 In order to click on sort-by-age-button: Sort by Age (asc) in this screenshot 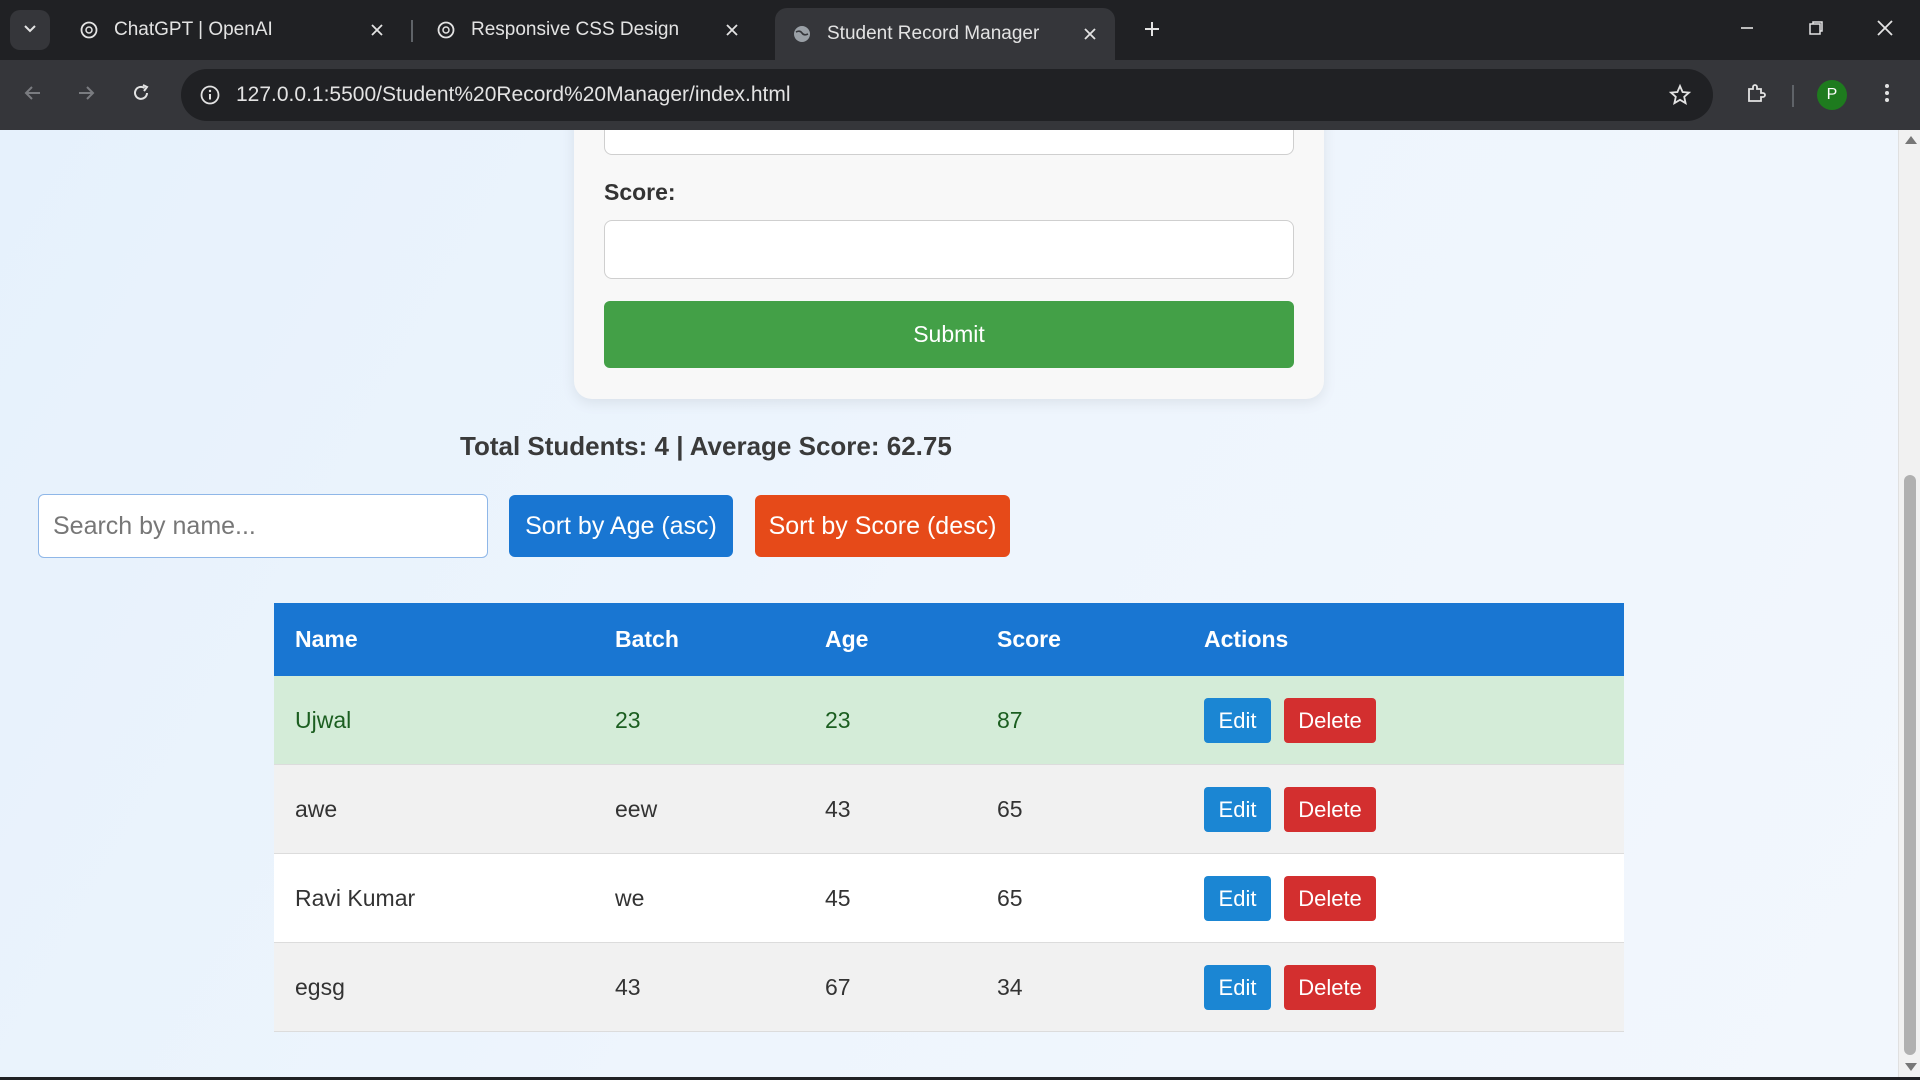, I will do `click(621, 526)`.